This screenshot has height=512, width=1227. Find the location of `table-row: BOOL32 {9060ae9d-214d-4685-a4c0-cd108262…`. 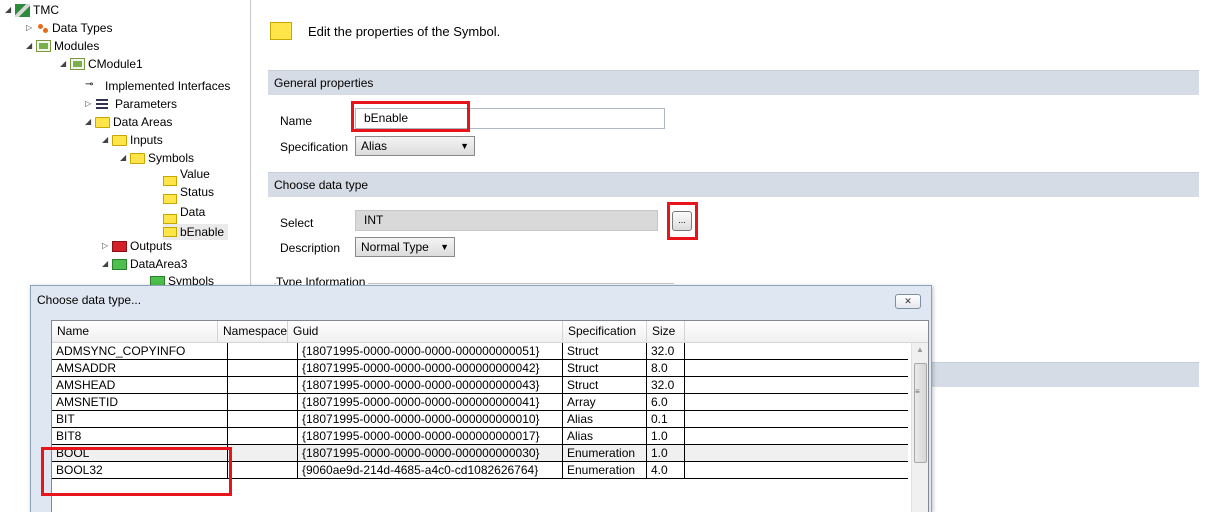

table-row: BOOL32 {9060ae9d-214d-4685-a4c0-cd108262… is located at coordinates (480, 470).